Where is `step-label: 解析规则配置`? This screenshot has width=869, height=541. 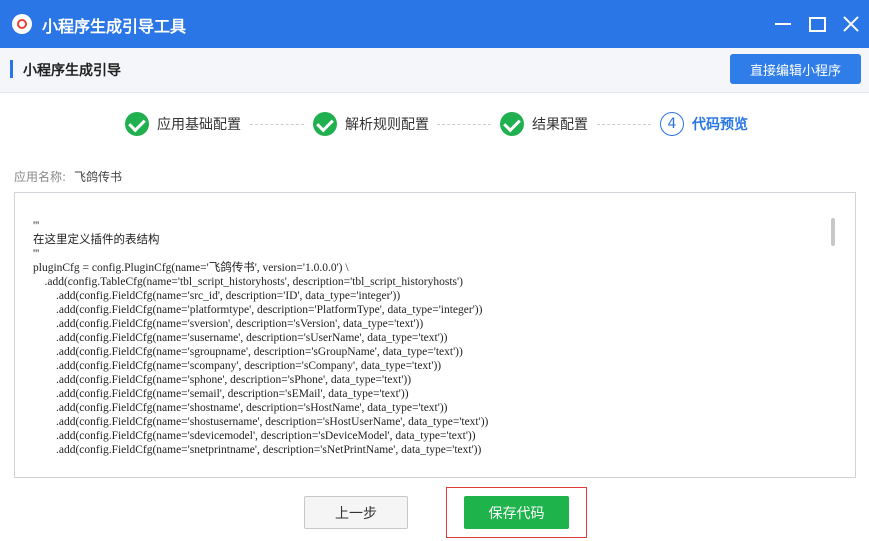
step-label: 解析规则配置 is located at coordinates (387, 125).